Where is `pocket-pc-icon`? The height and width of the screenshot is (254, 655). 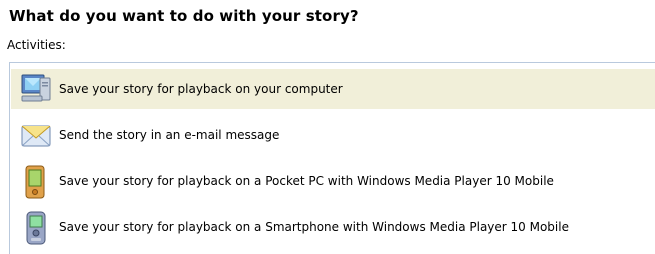 pocket-pc-icon is located at coordinates (35, 181).